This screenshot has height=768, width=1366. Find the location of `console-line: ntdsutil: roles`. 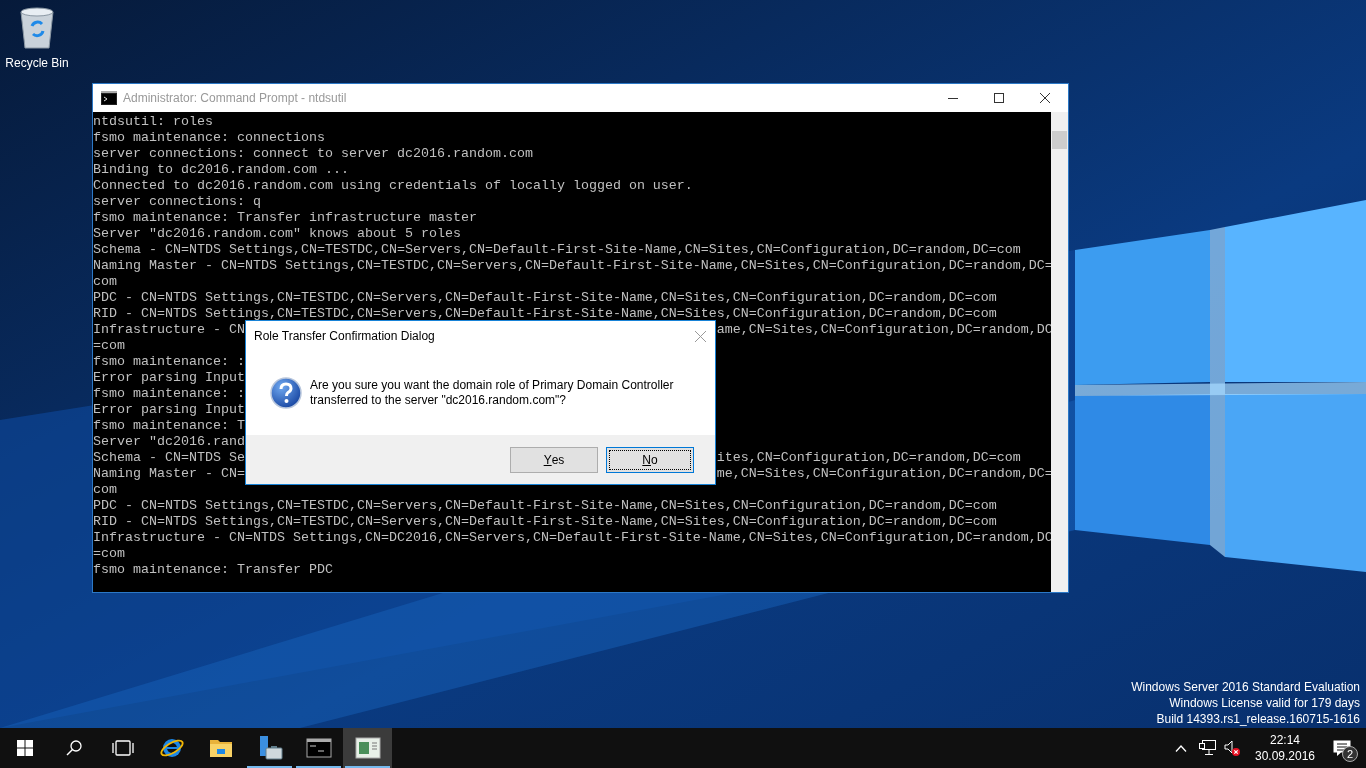

console-line: ntdsutil: roles is located at coordinates (153, 122).